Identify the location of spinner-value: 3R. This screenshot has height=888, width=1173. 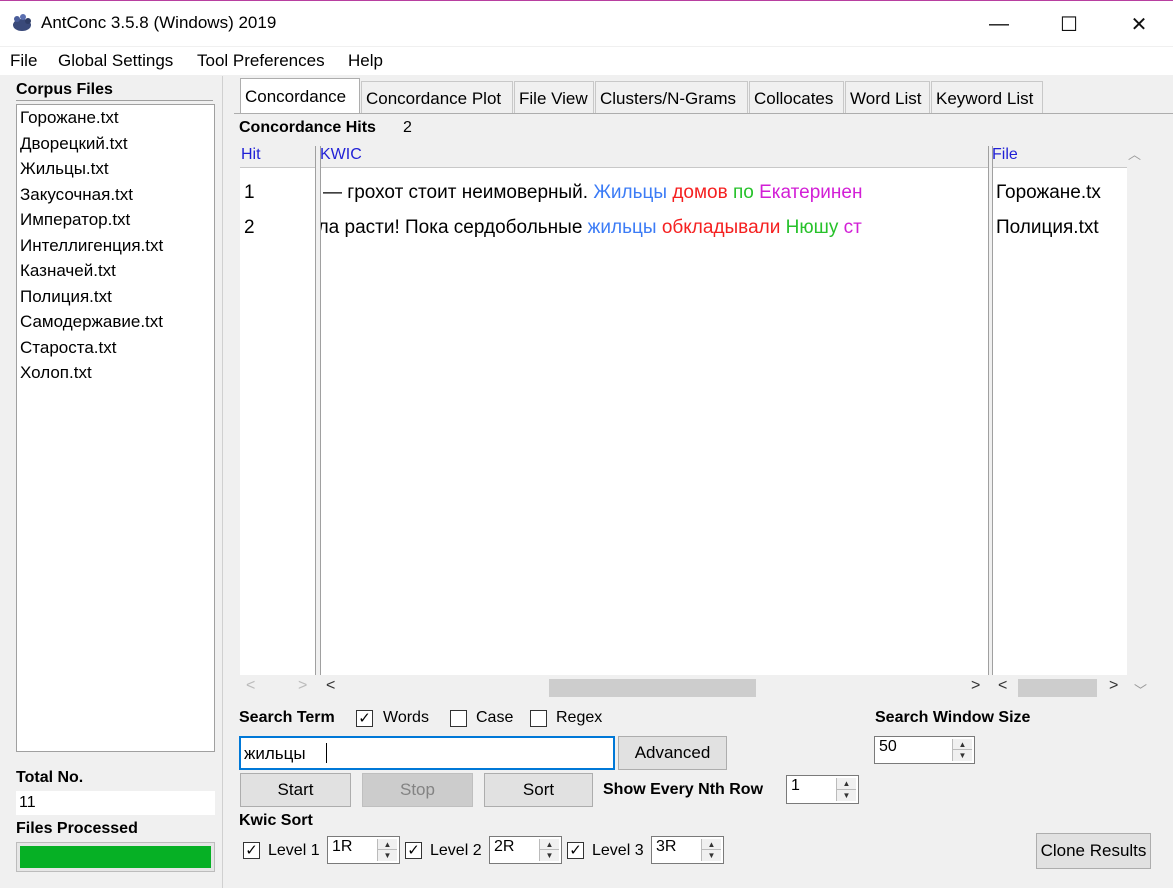
(666, 846).